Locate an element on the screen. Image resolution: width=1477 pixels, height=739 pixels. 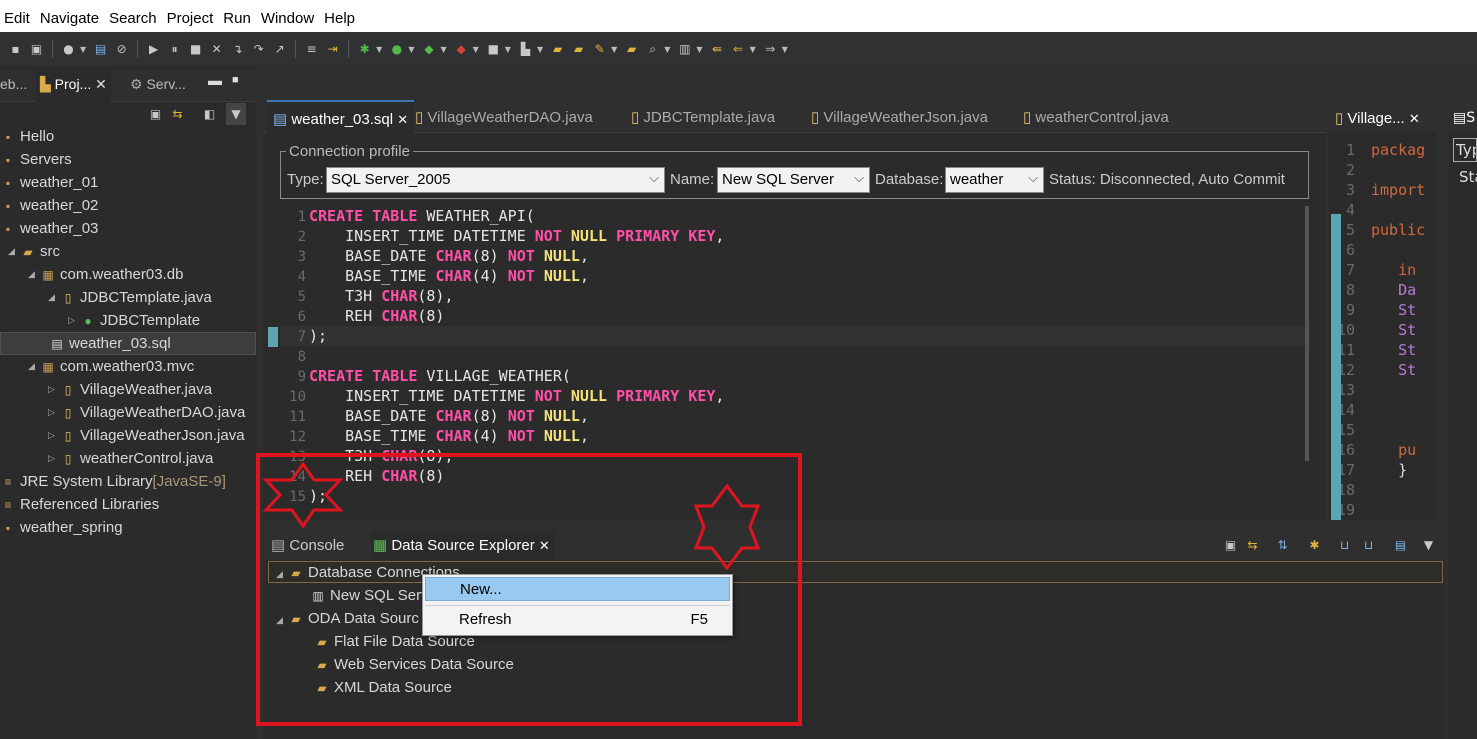
show-tree-icon: ⇅ is located at coordinates (1282, 545).